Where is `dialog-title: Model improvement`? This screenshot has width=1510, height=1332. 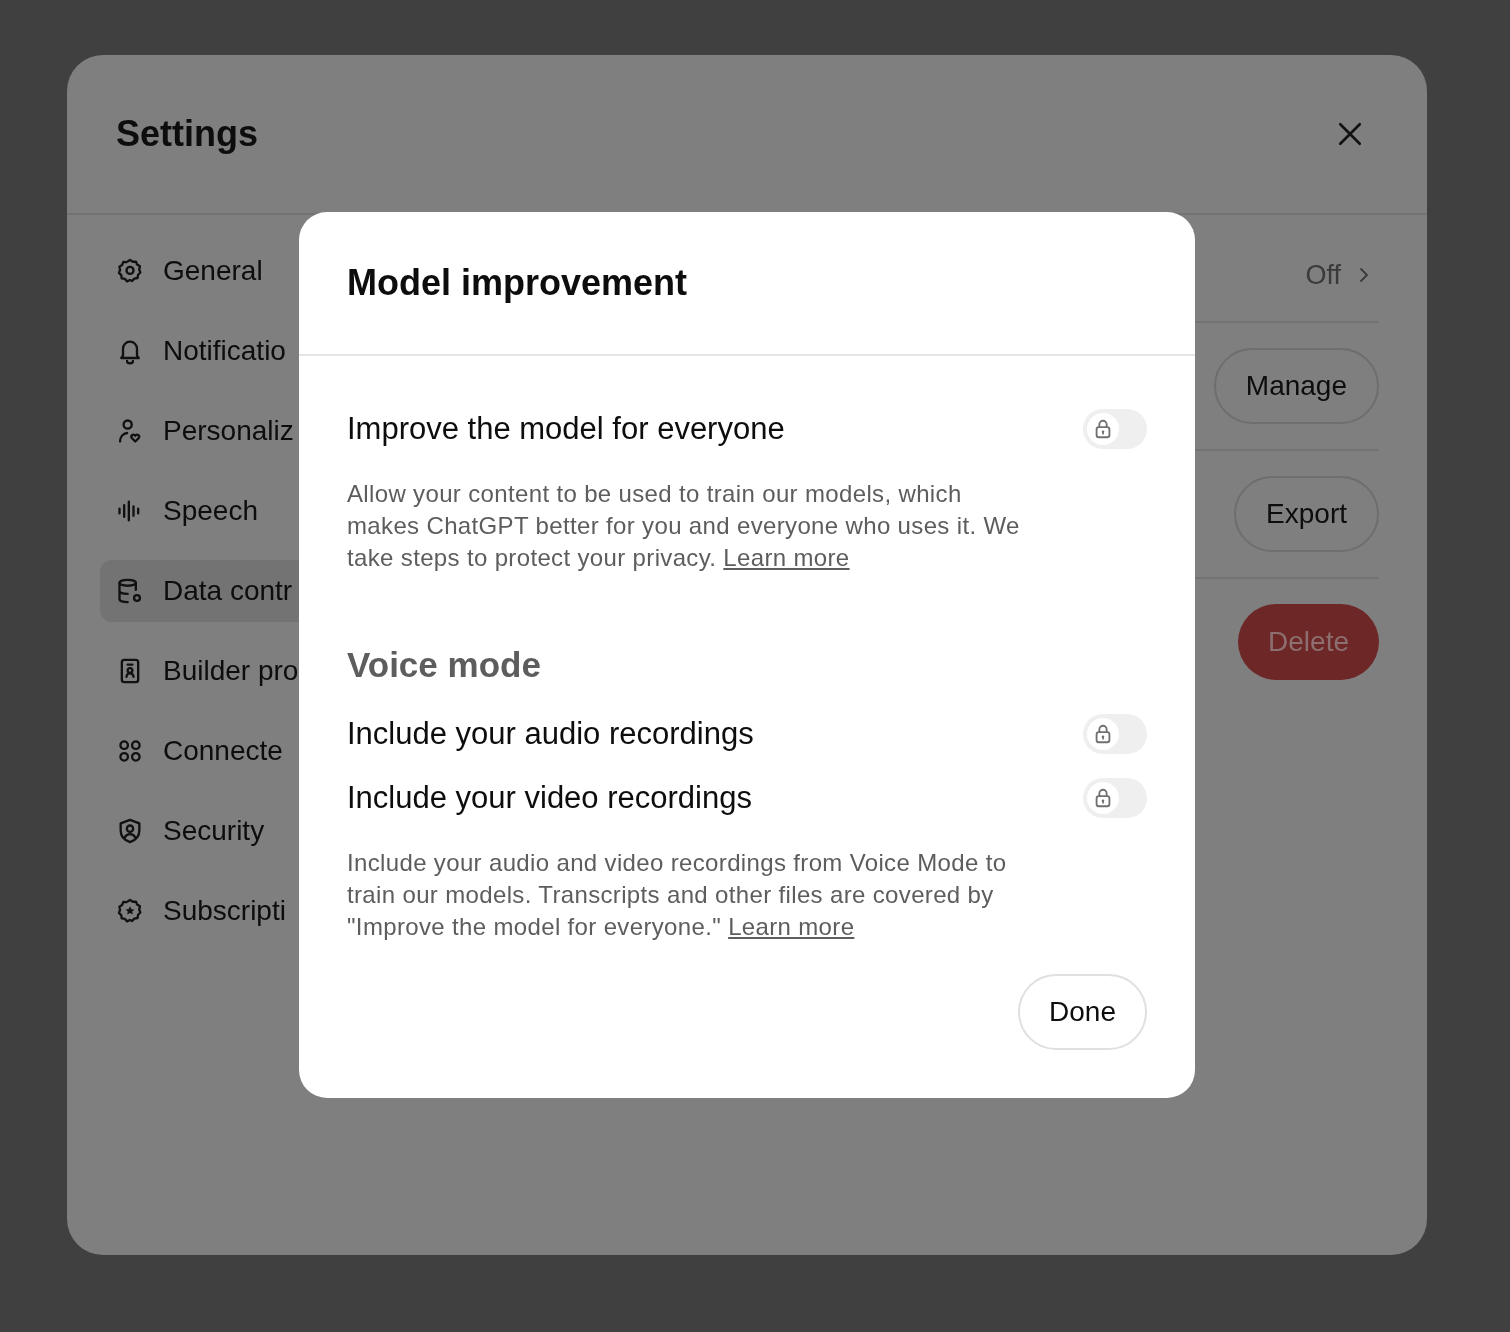
dialog-title: Model improvement is located at coordinates (517, 283).